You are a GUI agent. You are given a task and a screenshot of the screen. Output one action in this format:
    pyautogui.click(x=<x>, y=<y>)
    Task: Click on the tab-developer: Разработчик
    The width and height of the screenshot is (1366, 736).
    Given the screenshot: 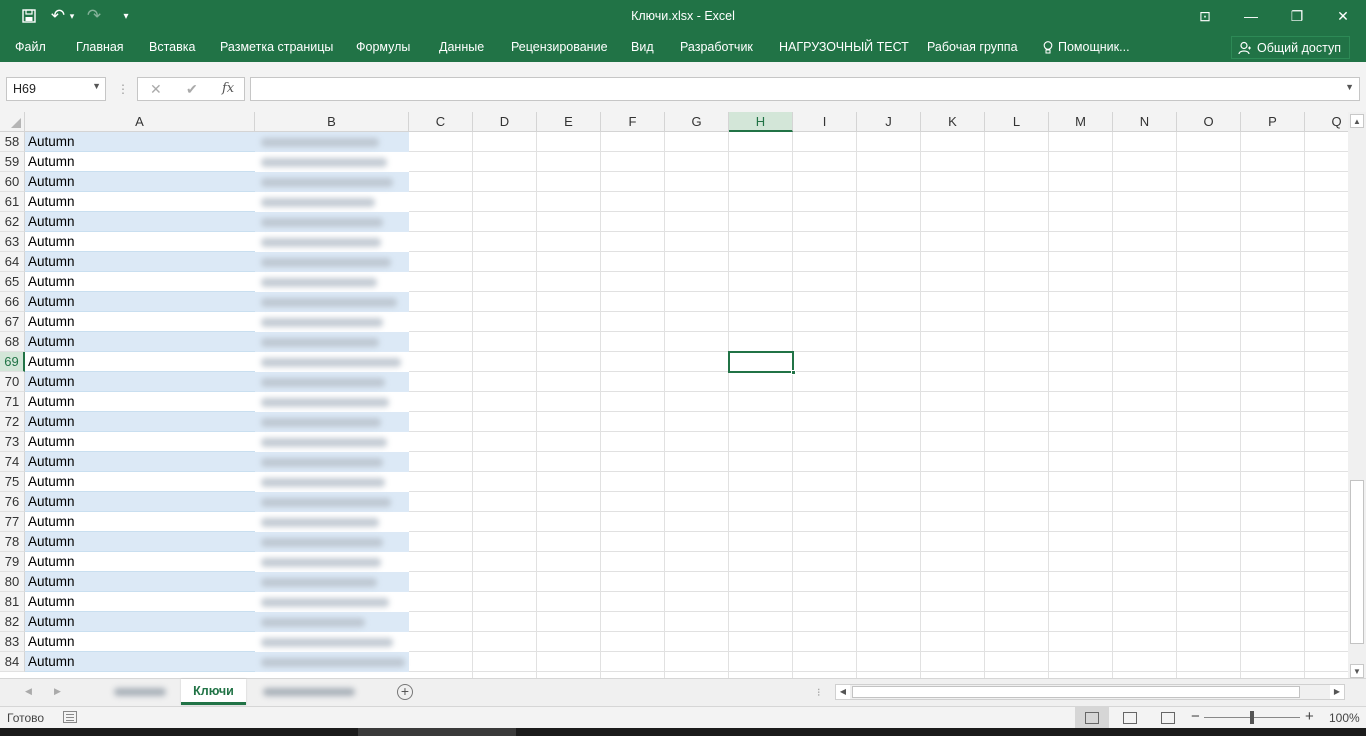 What is the action you would take?
    pyautogui.click(x=716, y=47)
    